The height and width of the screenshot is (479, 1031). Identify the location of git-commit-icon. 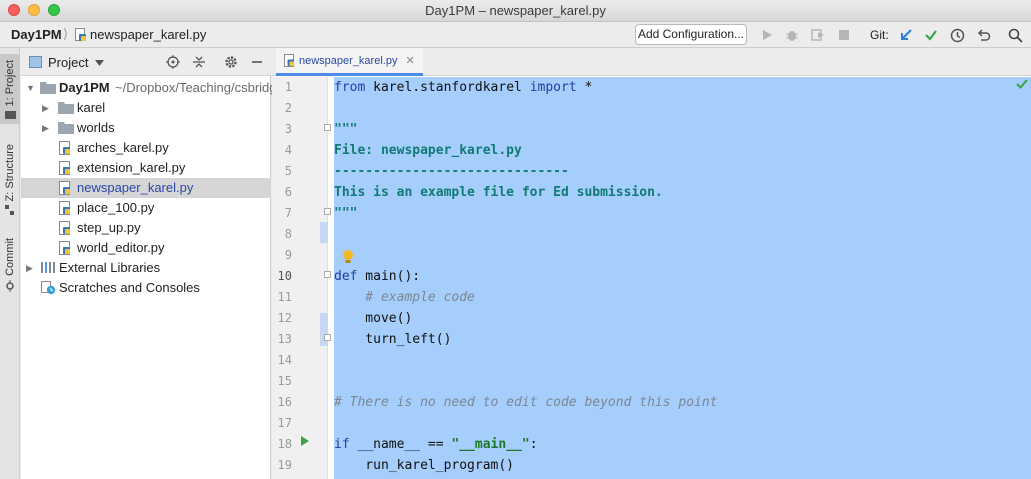
(931, 35).